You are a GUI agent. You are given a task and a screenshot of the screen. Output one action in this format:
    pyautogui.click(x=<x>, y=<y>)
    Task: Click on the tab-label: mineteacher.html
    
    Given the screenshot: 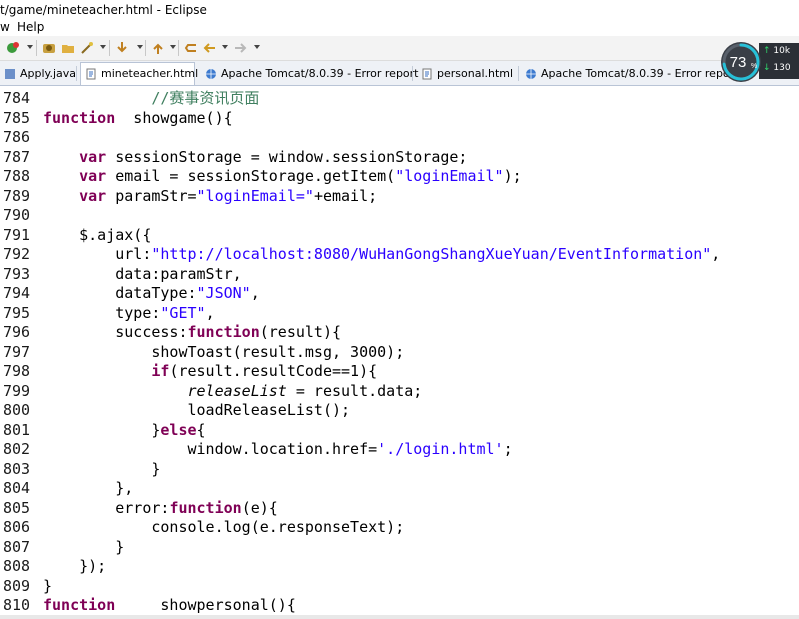 What is the action you would take?
    pyautogui.click(x=150, y=73)
    